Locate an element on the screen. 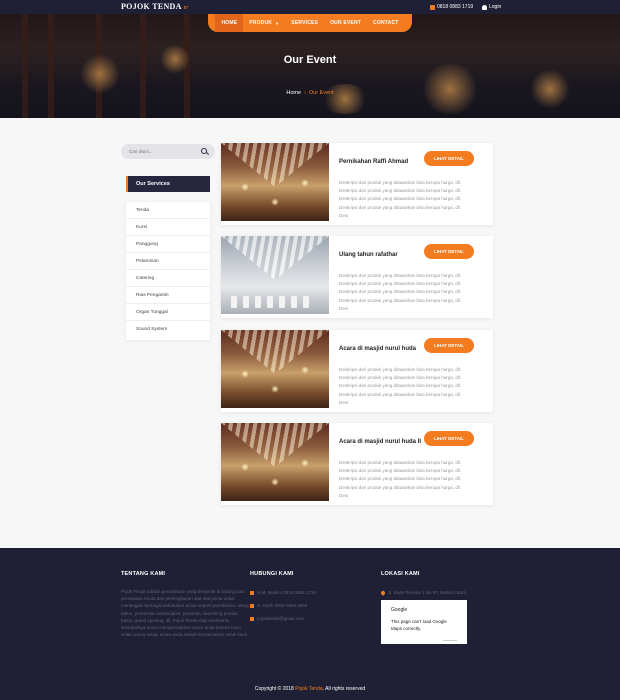 The image size is (620, 700). service-item-kursi: Kursi is located at coordinates (168, 227).